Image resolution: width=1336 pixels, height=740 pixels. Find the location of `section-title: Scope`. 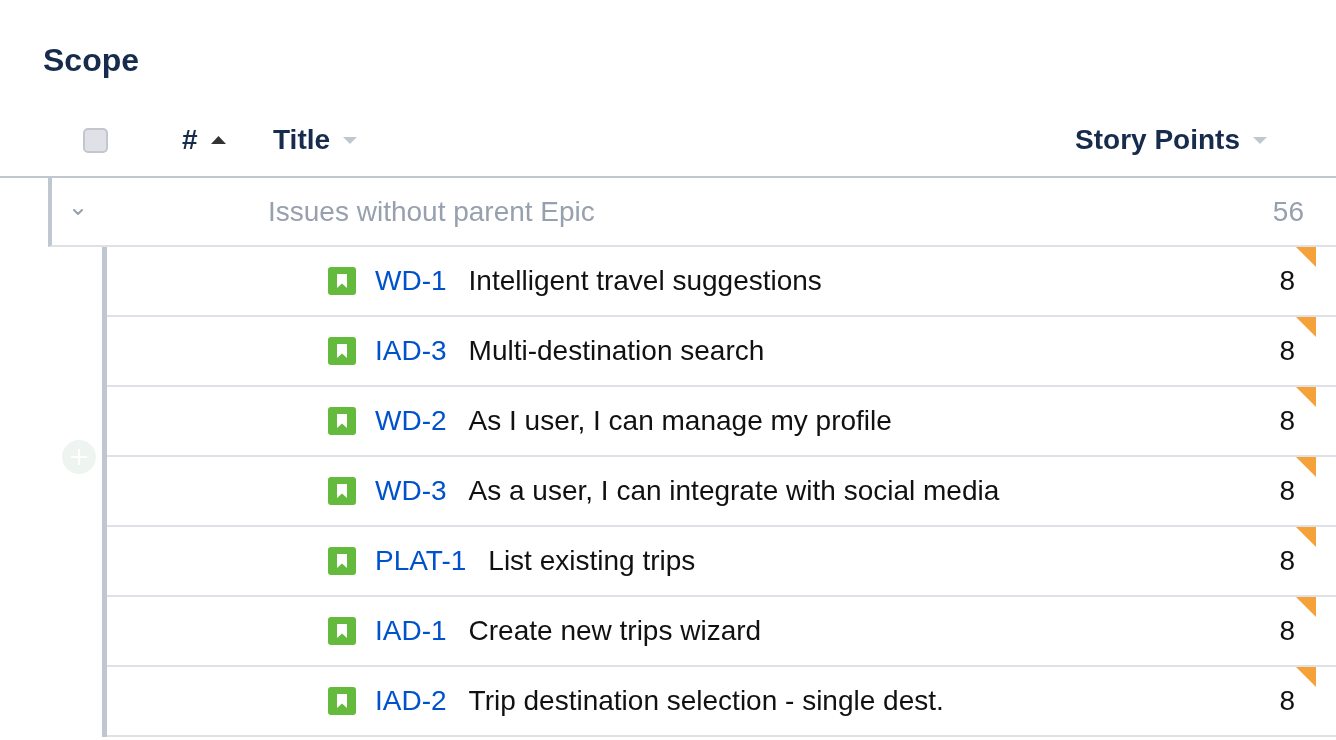

section-title: Scope is located at coordinates (91, 60).